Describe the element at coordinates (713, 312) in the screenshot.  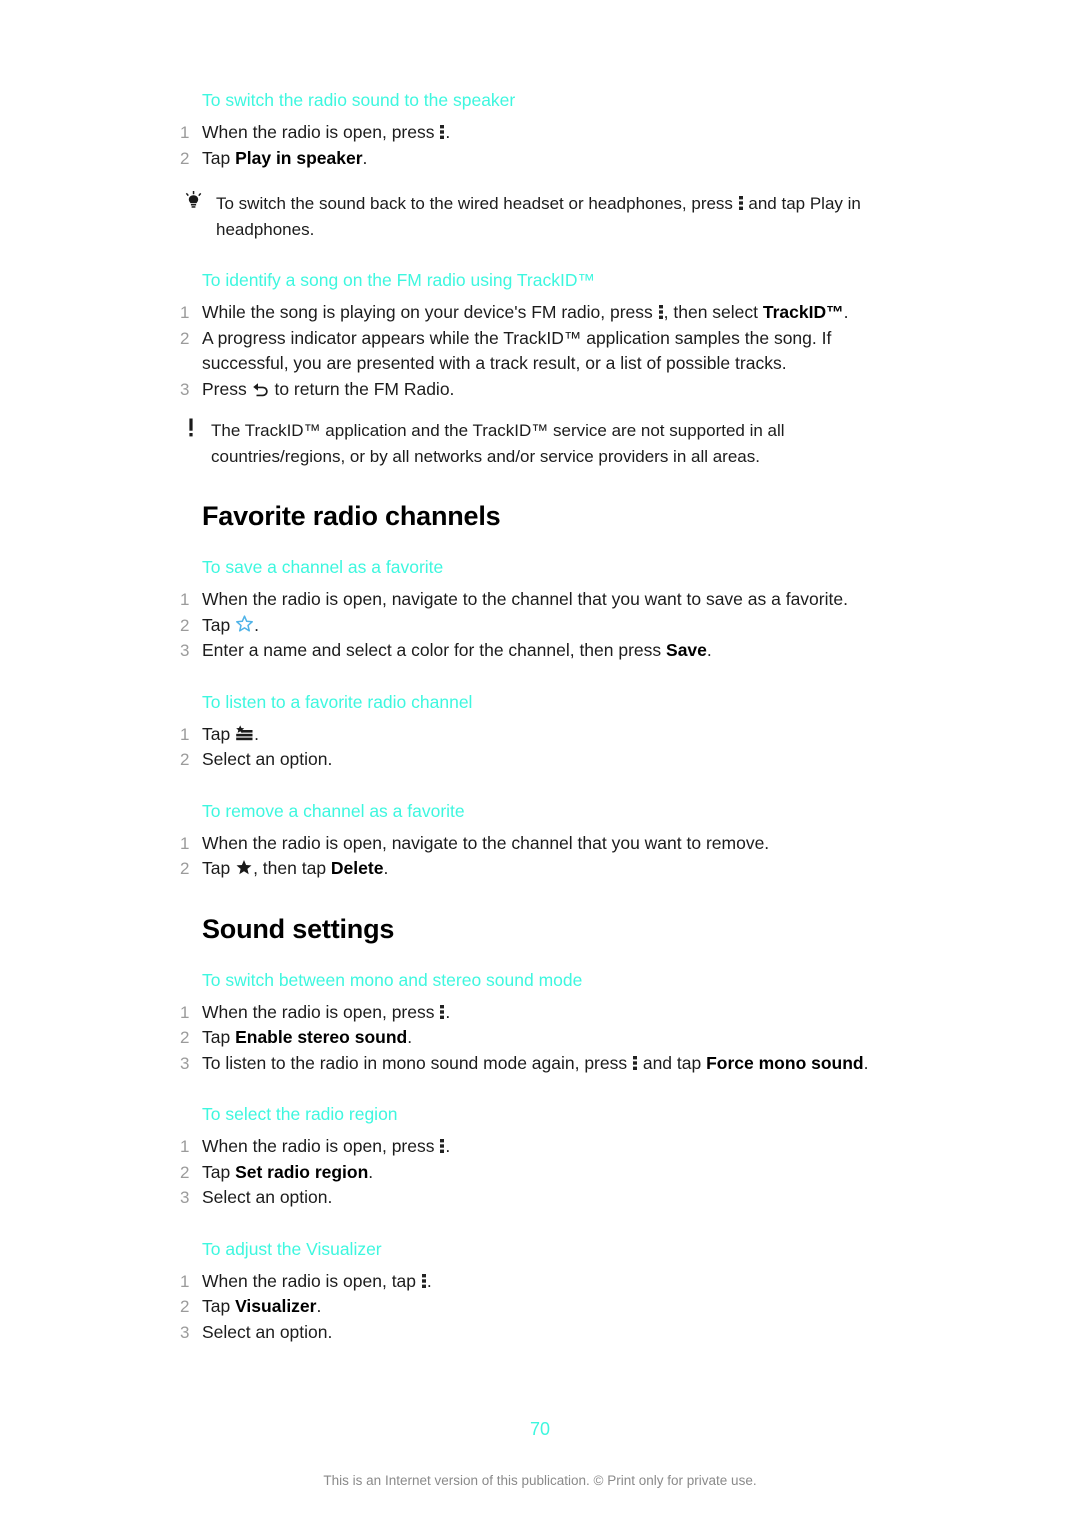
I see `step-text-mid: , then select` at that location.